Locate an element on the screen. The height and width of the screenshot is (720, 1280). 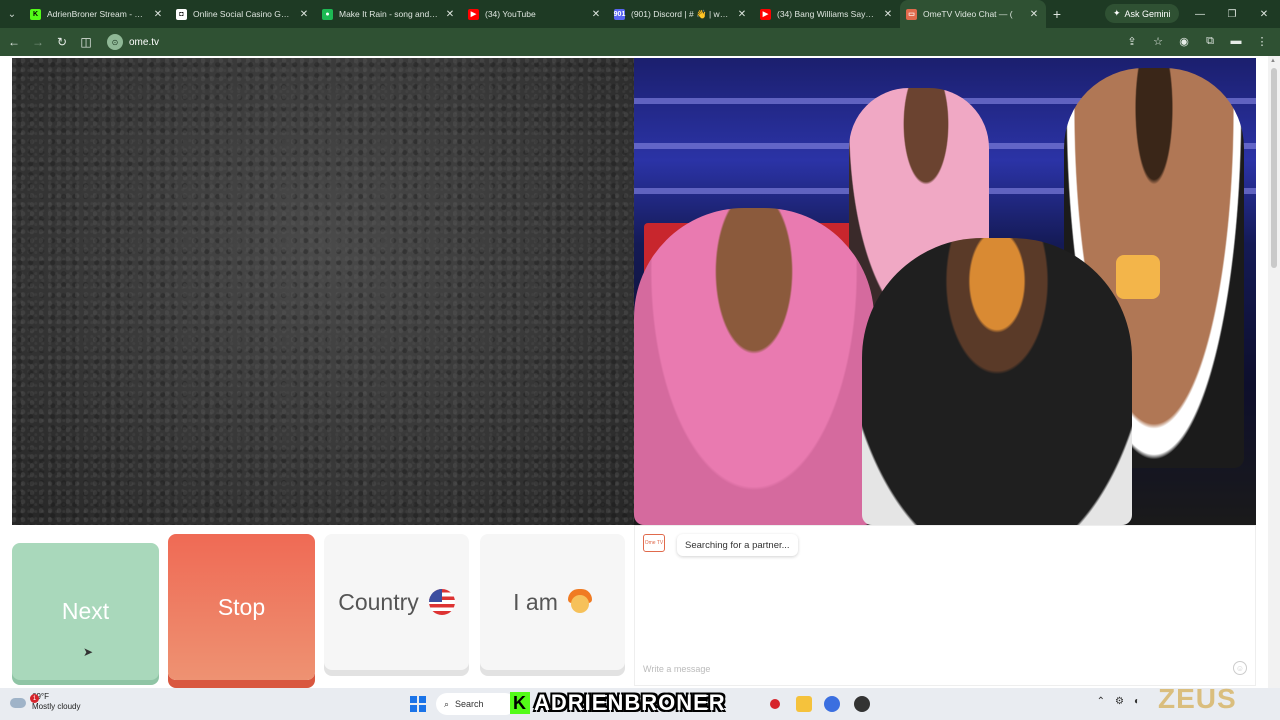
stop-button: Stop is located at coordinates (241, 607).